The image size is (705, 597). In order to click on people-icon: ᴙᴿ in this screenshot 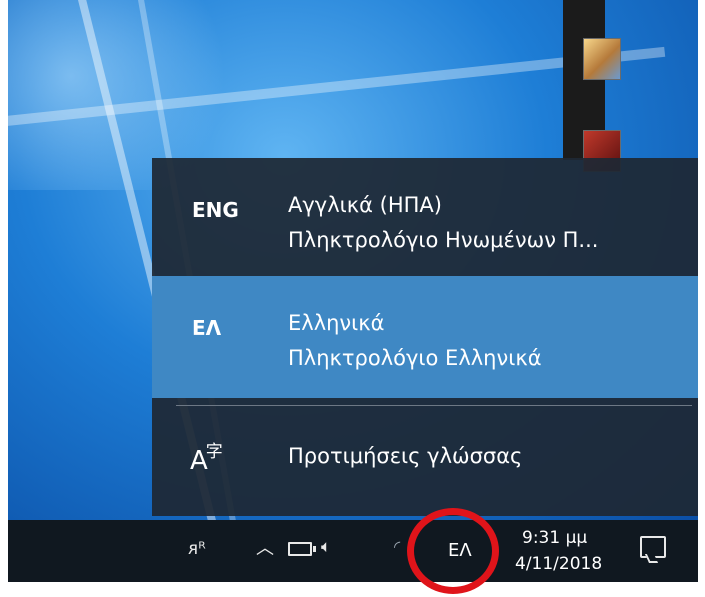, I will do `click(197, 549)`.